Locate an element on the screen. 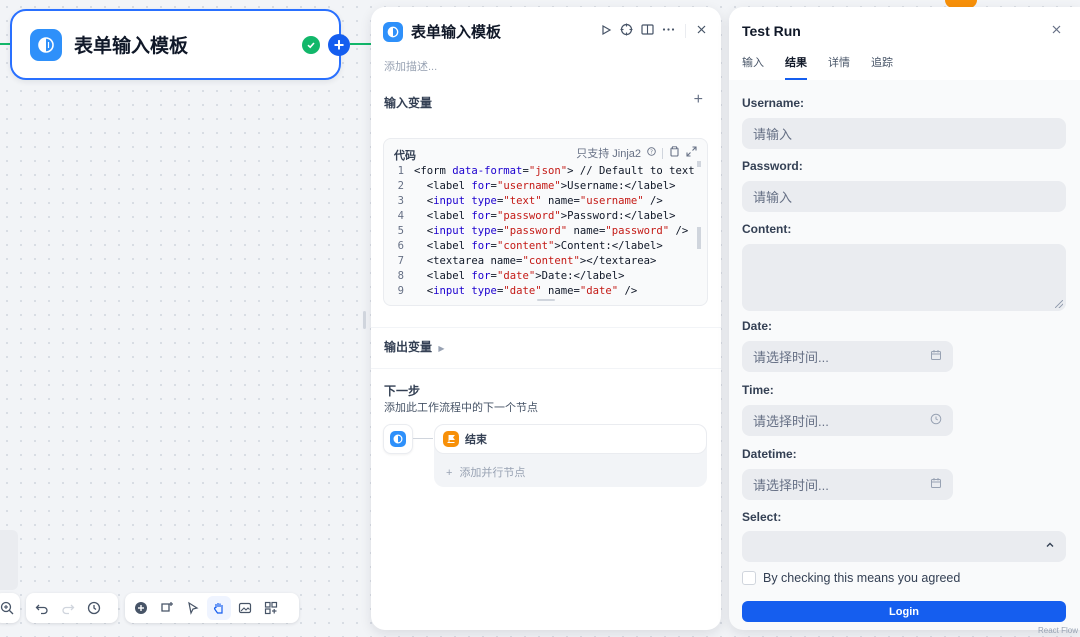  code-text: <input type="text" name="username" /> is located at coordinates (538, 201).